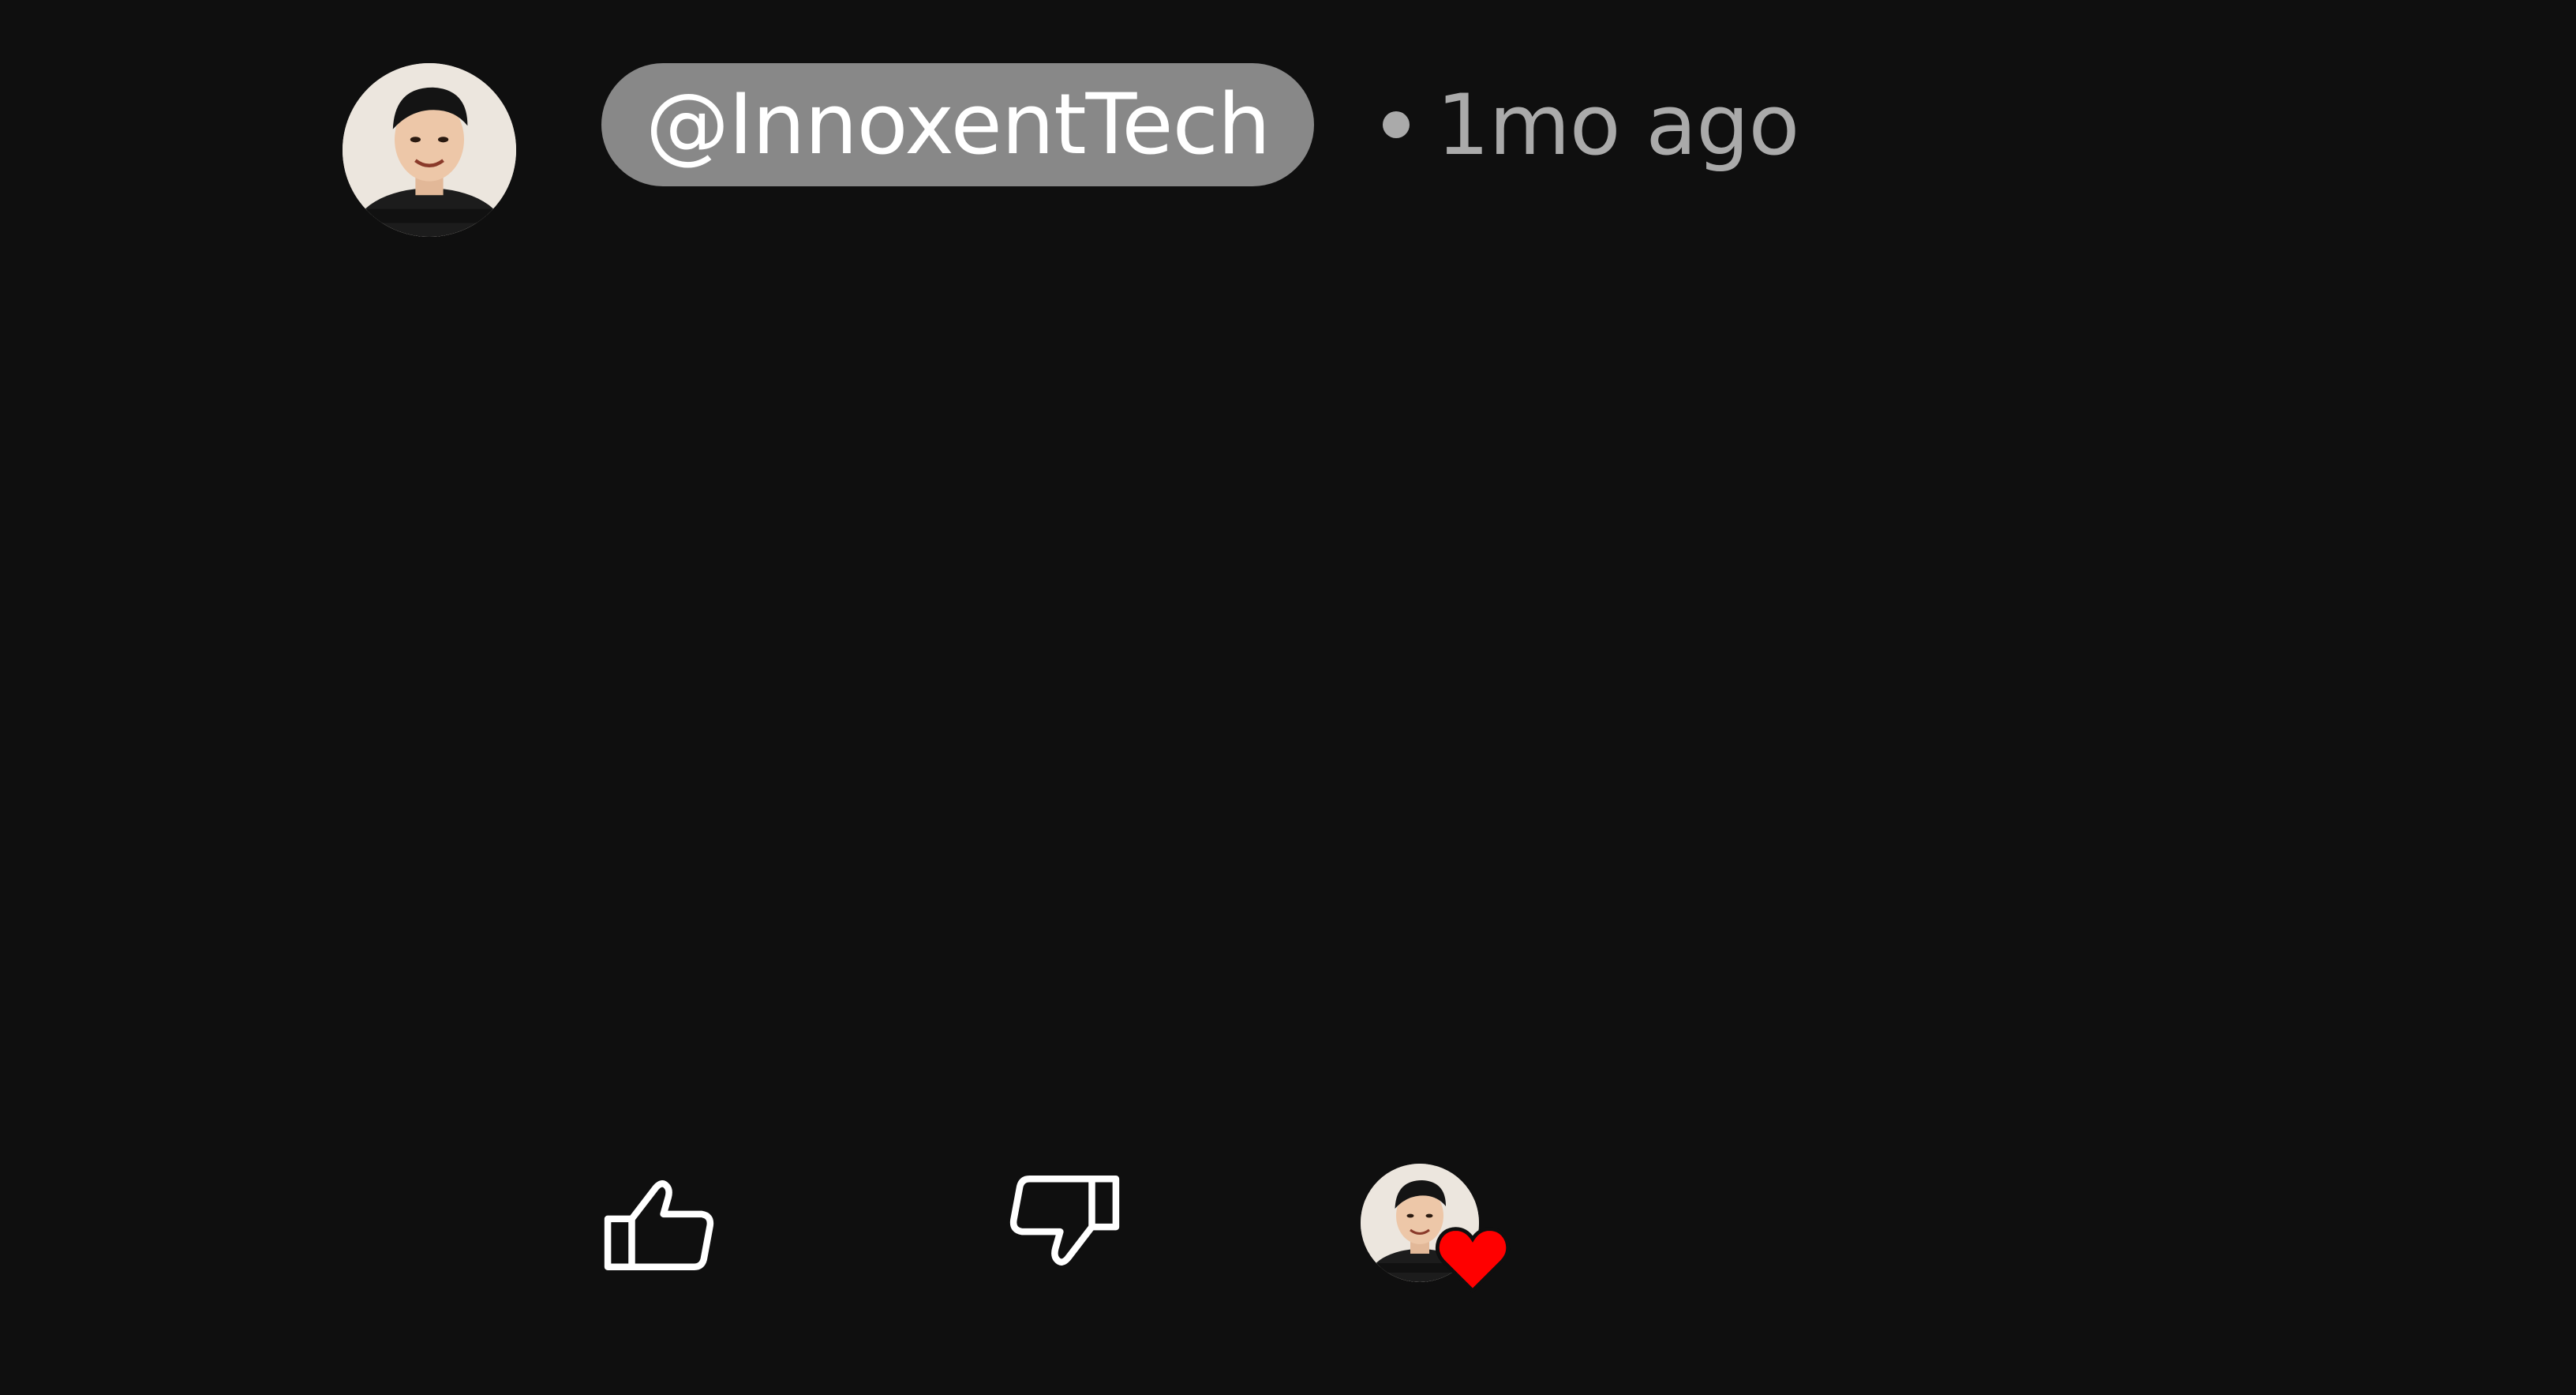 The height and width of the screenshot is (1395, 2576). I want to click on comment-meta: 1mo ago, so click(1591, 124).